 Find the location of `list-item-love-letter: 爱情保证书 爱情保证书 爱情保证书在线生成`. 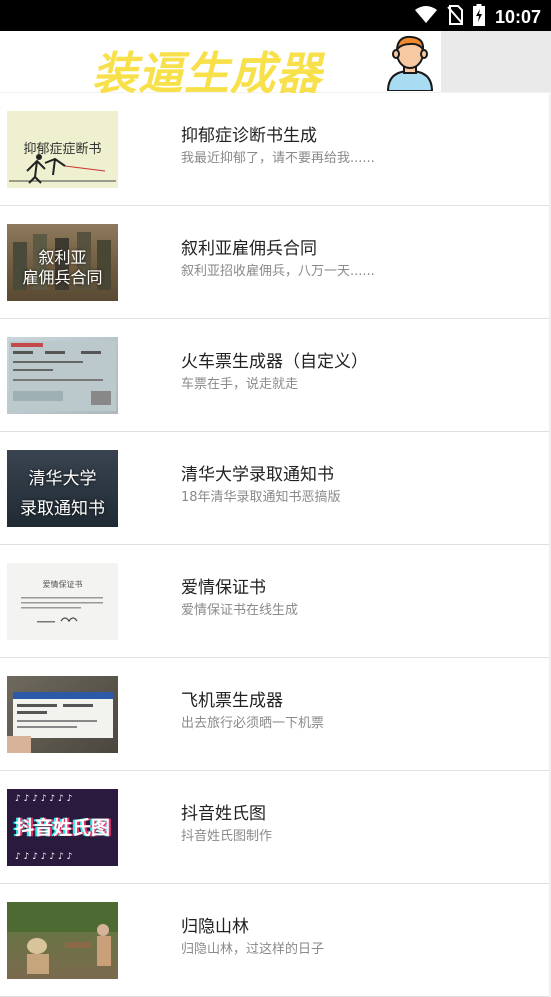

list-item-love-letter: 爱情保证书 爱情保证书 爱情保证书在线生成 is located at coordinates (274, 601).